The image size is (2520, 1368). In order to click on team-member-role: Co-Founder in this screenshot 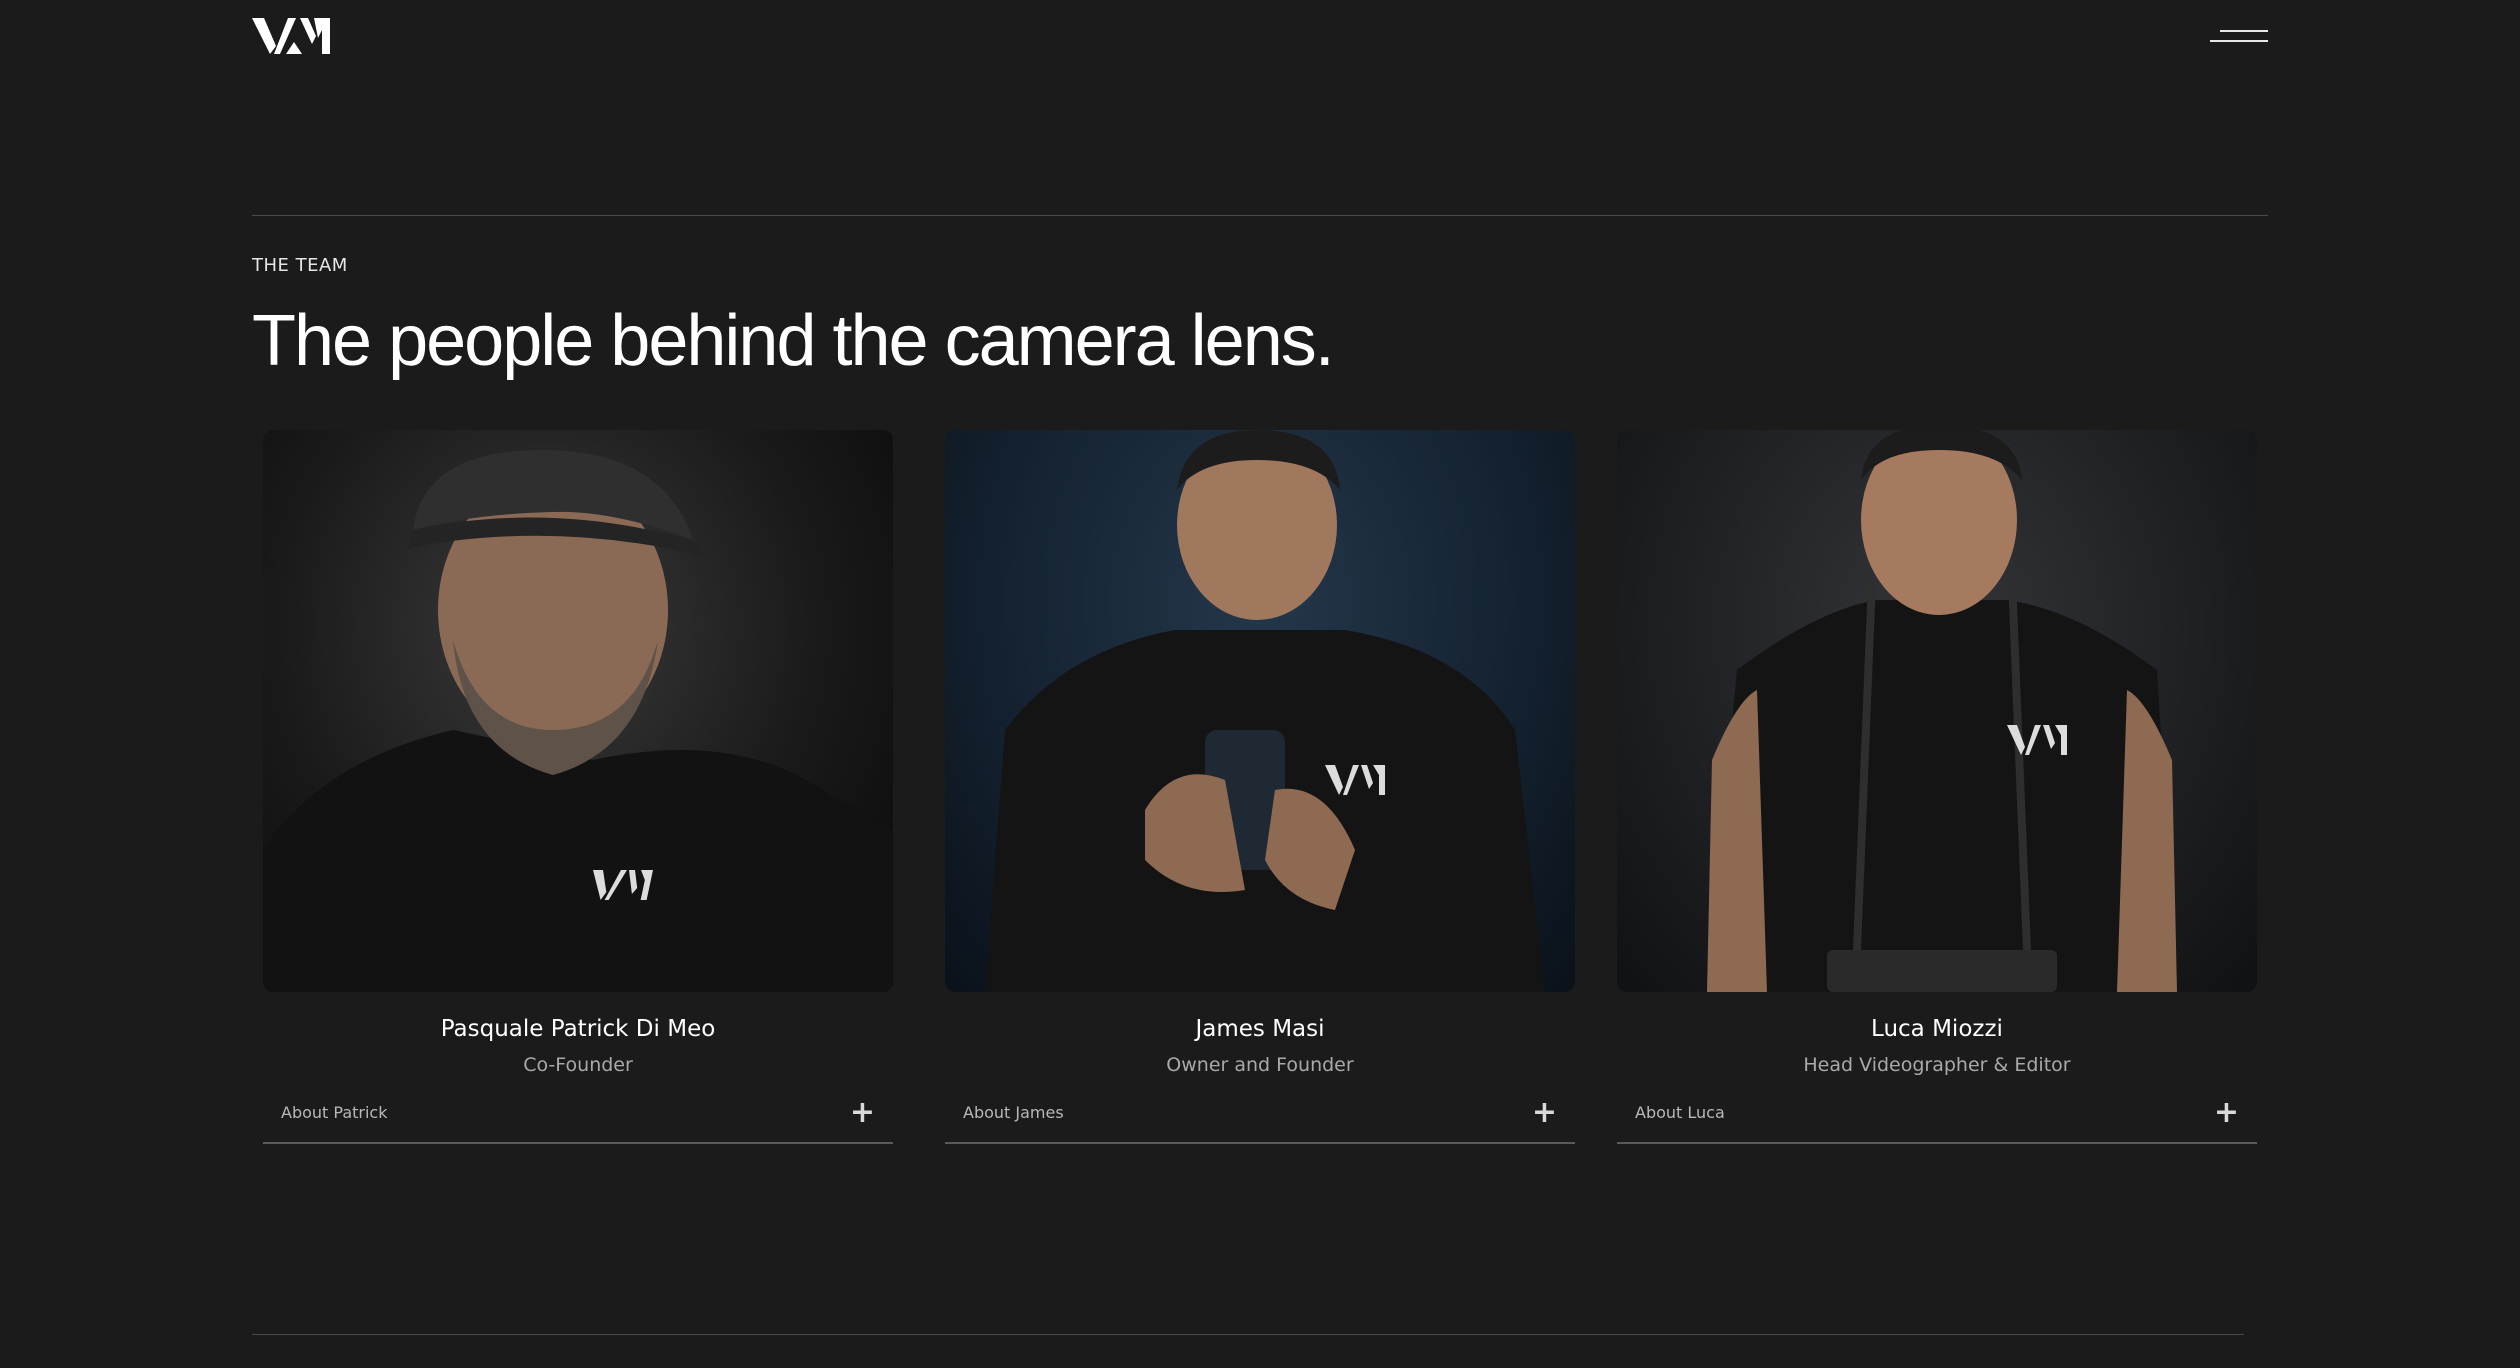, I will do `click(578, 1065)`.